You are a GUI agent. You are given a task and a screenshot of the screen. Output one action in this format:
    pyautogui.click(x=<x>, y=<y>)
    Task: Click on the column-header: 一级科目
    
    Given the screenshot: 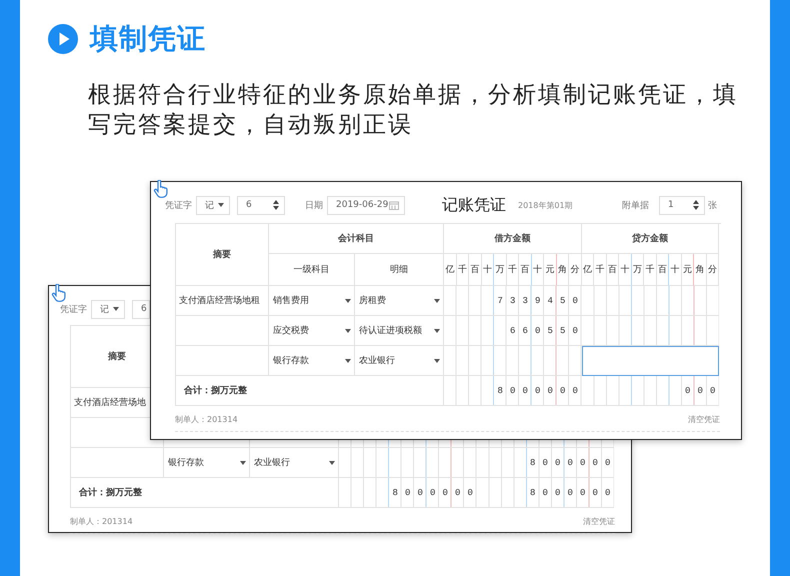 What is the action you would take?
    pyautogui.click(x=312, y=270)
    